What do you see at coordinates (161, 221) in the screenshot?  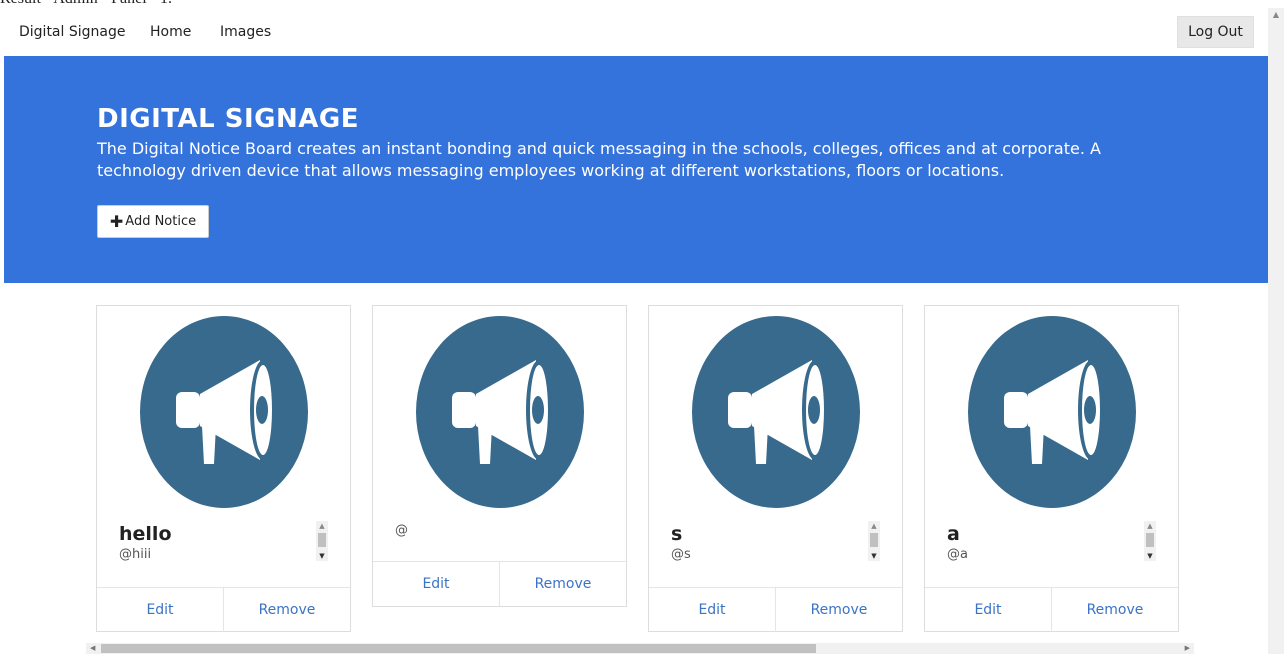 I see `add-notice-label: Add Notice` at bounding box center [161, 221].